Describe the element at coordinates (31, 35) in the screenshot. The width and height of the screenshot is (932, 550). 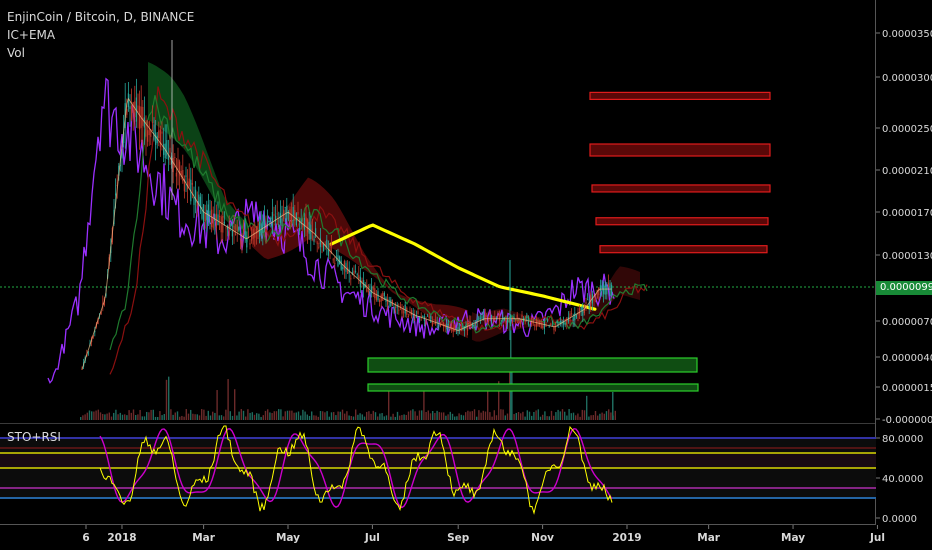
I see `study-ichimoku-ema: IC+EMA` at that location.